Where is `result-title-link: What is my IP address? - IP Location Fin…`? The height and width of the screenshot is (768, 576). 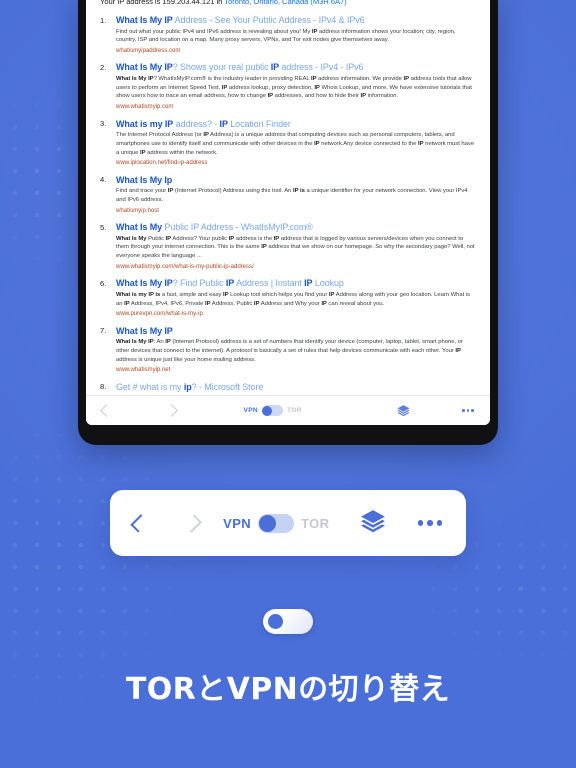 result-title-link: What is my IP address? - IP Location Fin… is located at coordinates (296, 124).